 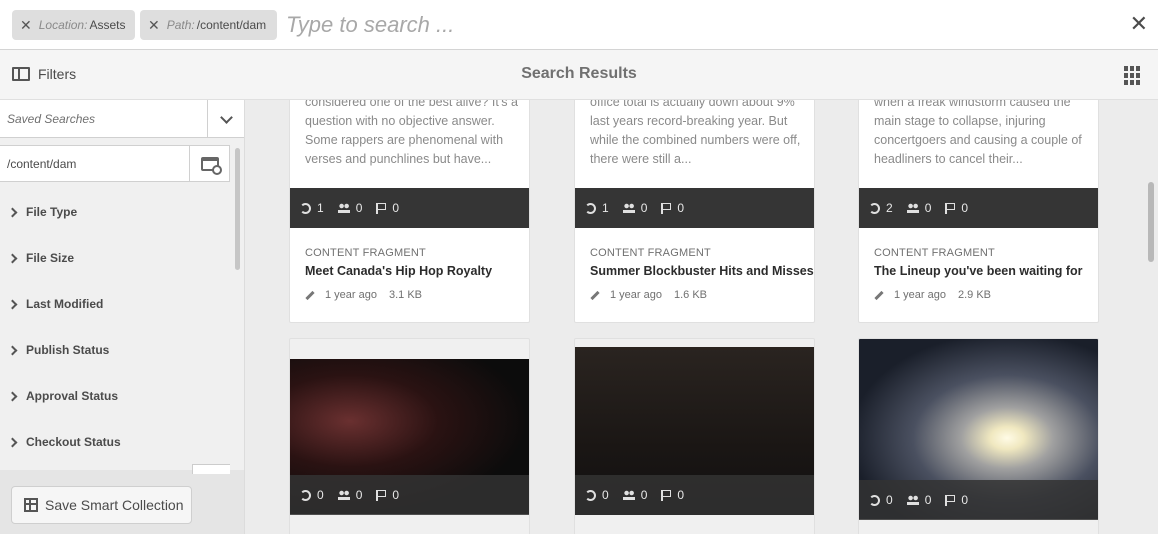 I want to click on card-title: Meet Canada's Hip Hop Royalty, so click(x=399, y=271).